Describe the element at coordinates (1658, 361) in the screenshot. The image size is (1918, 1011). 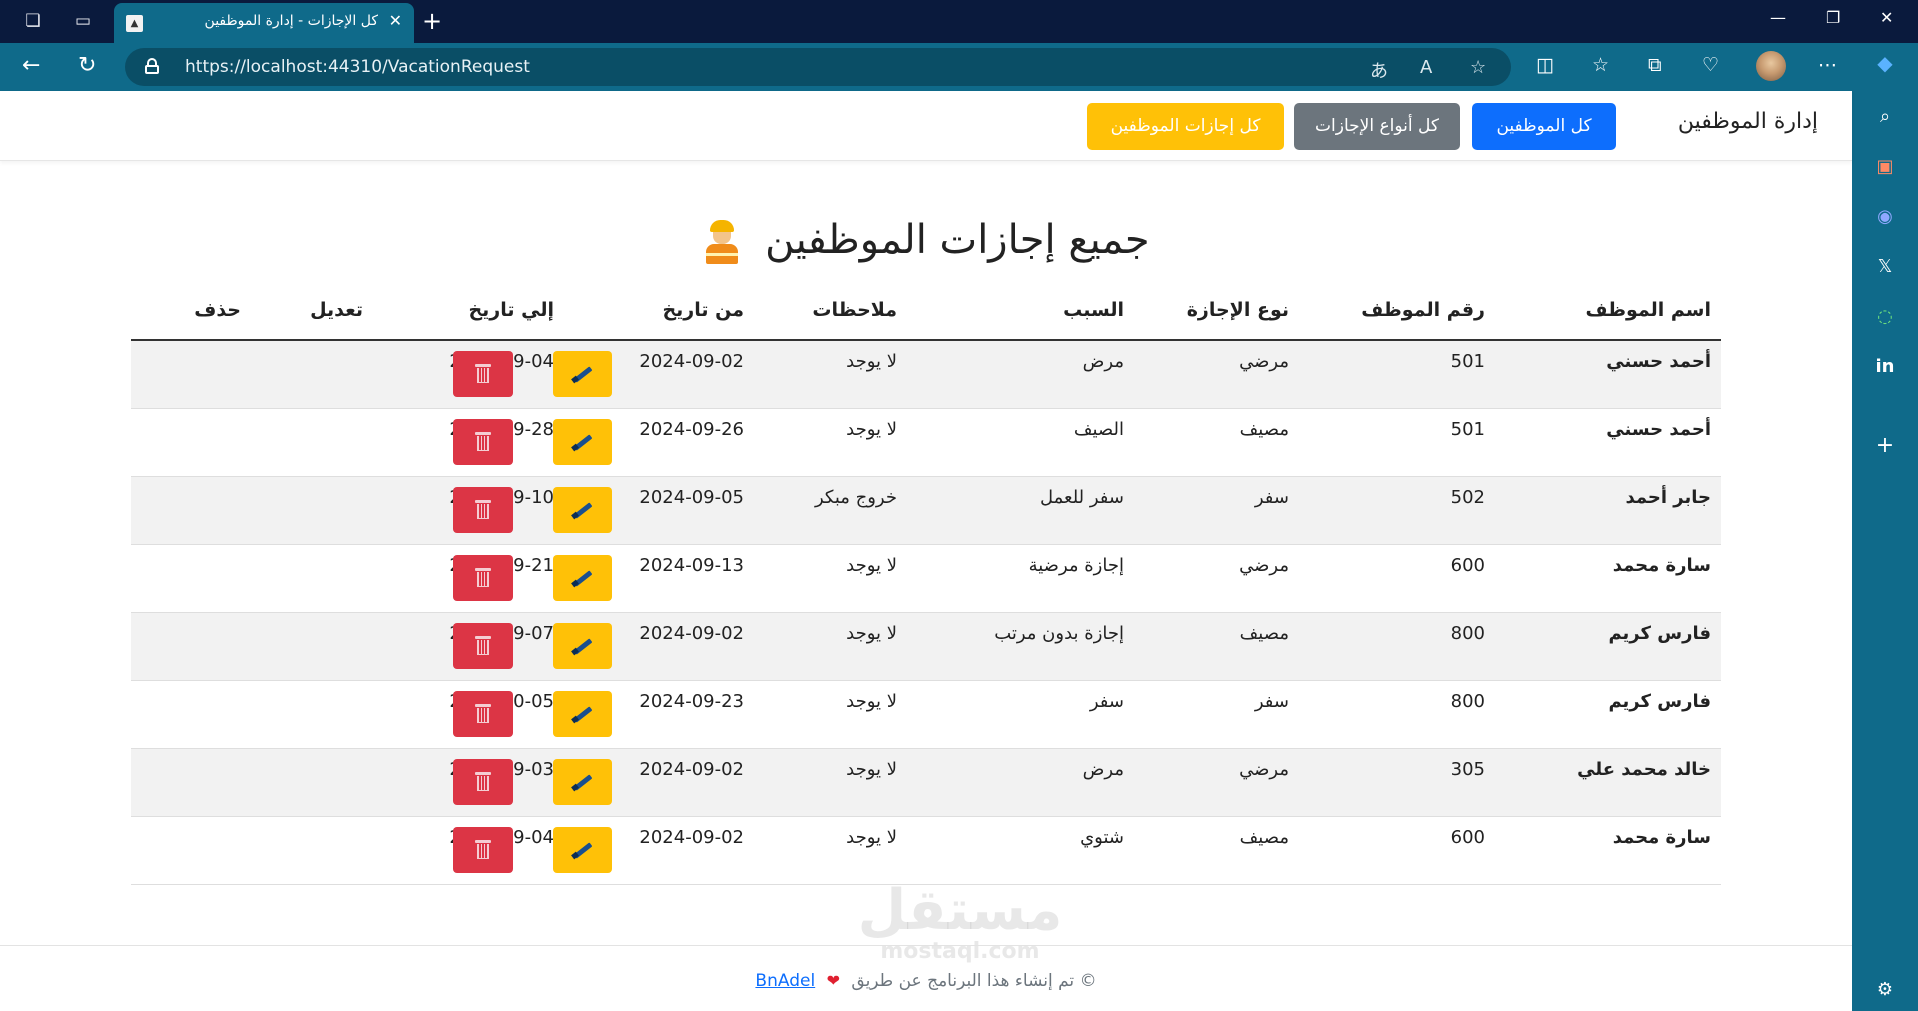
I see `cell-employee-name: أحمد حسني` at that location.